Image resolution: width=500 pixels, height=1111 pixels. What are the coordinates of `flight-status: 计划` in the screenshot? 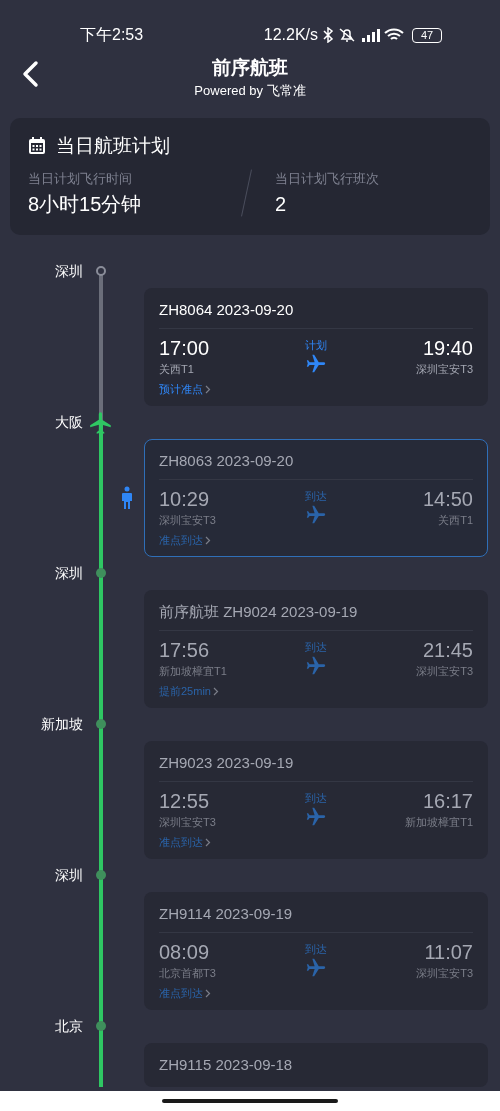 It's located at (316, 345).